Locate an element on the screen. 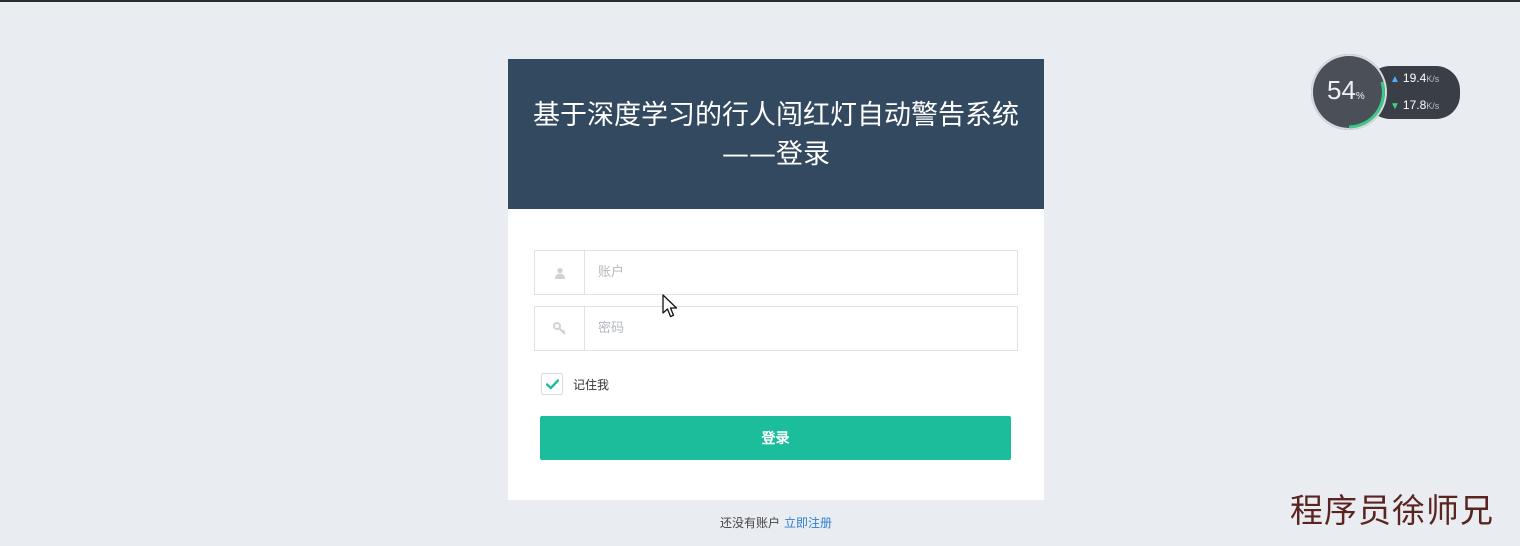  download-speed: ▼ 17.8K/s is located at coordinates (1415, 105).